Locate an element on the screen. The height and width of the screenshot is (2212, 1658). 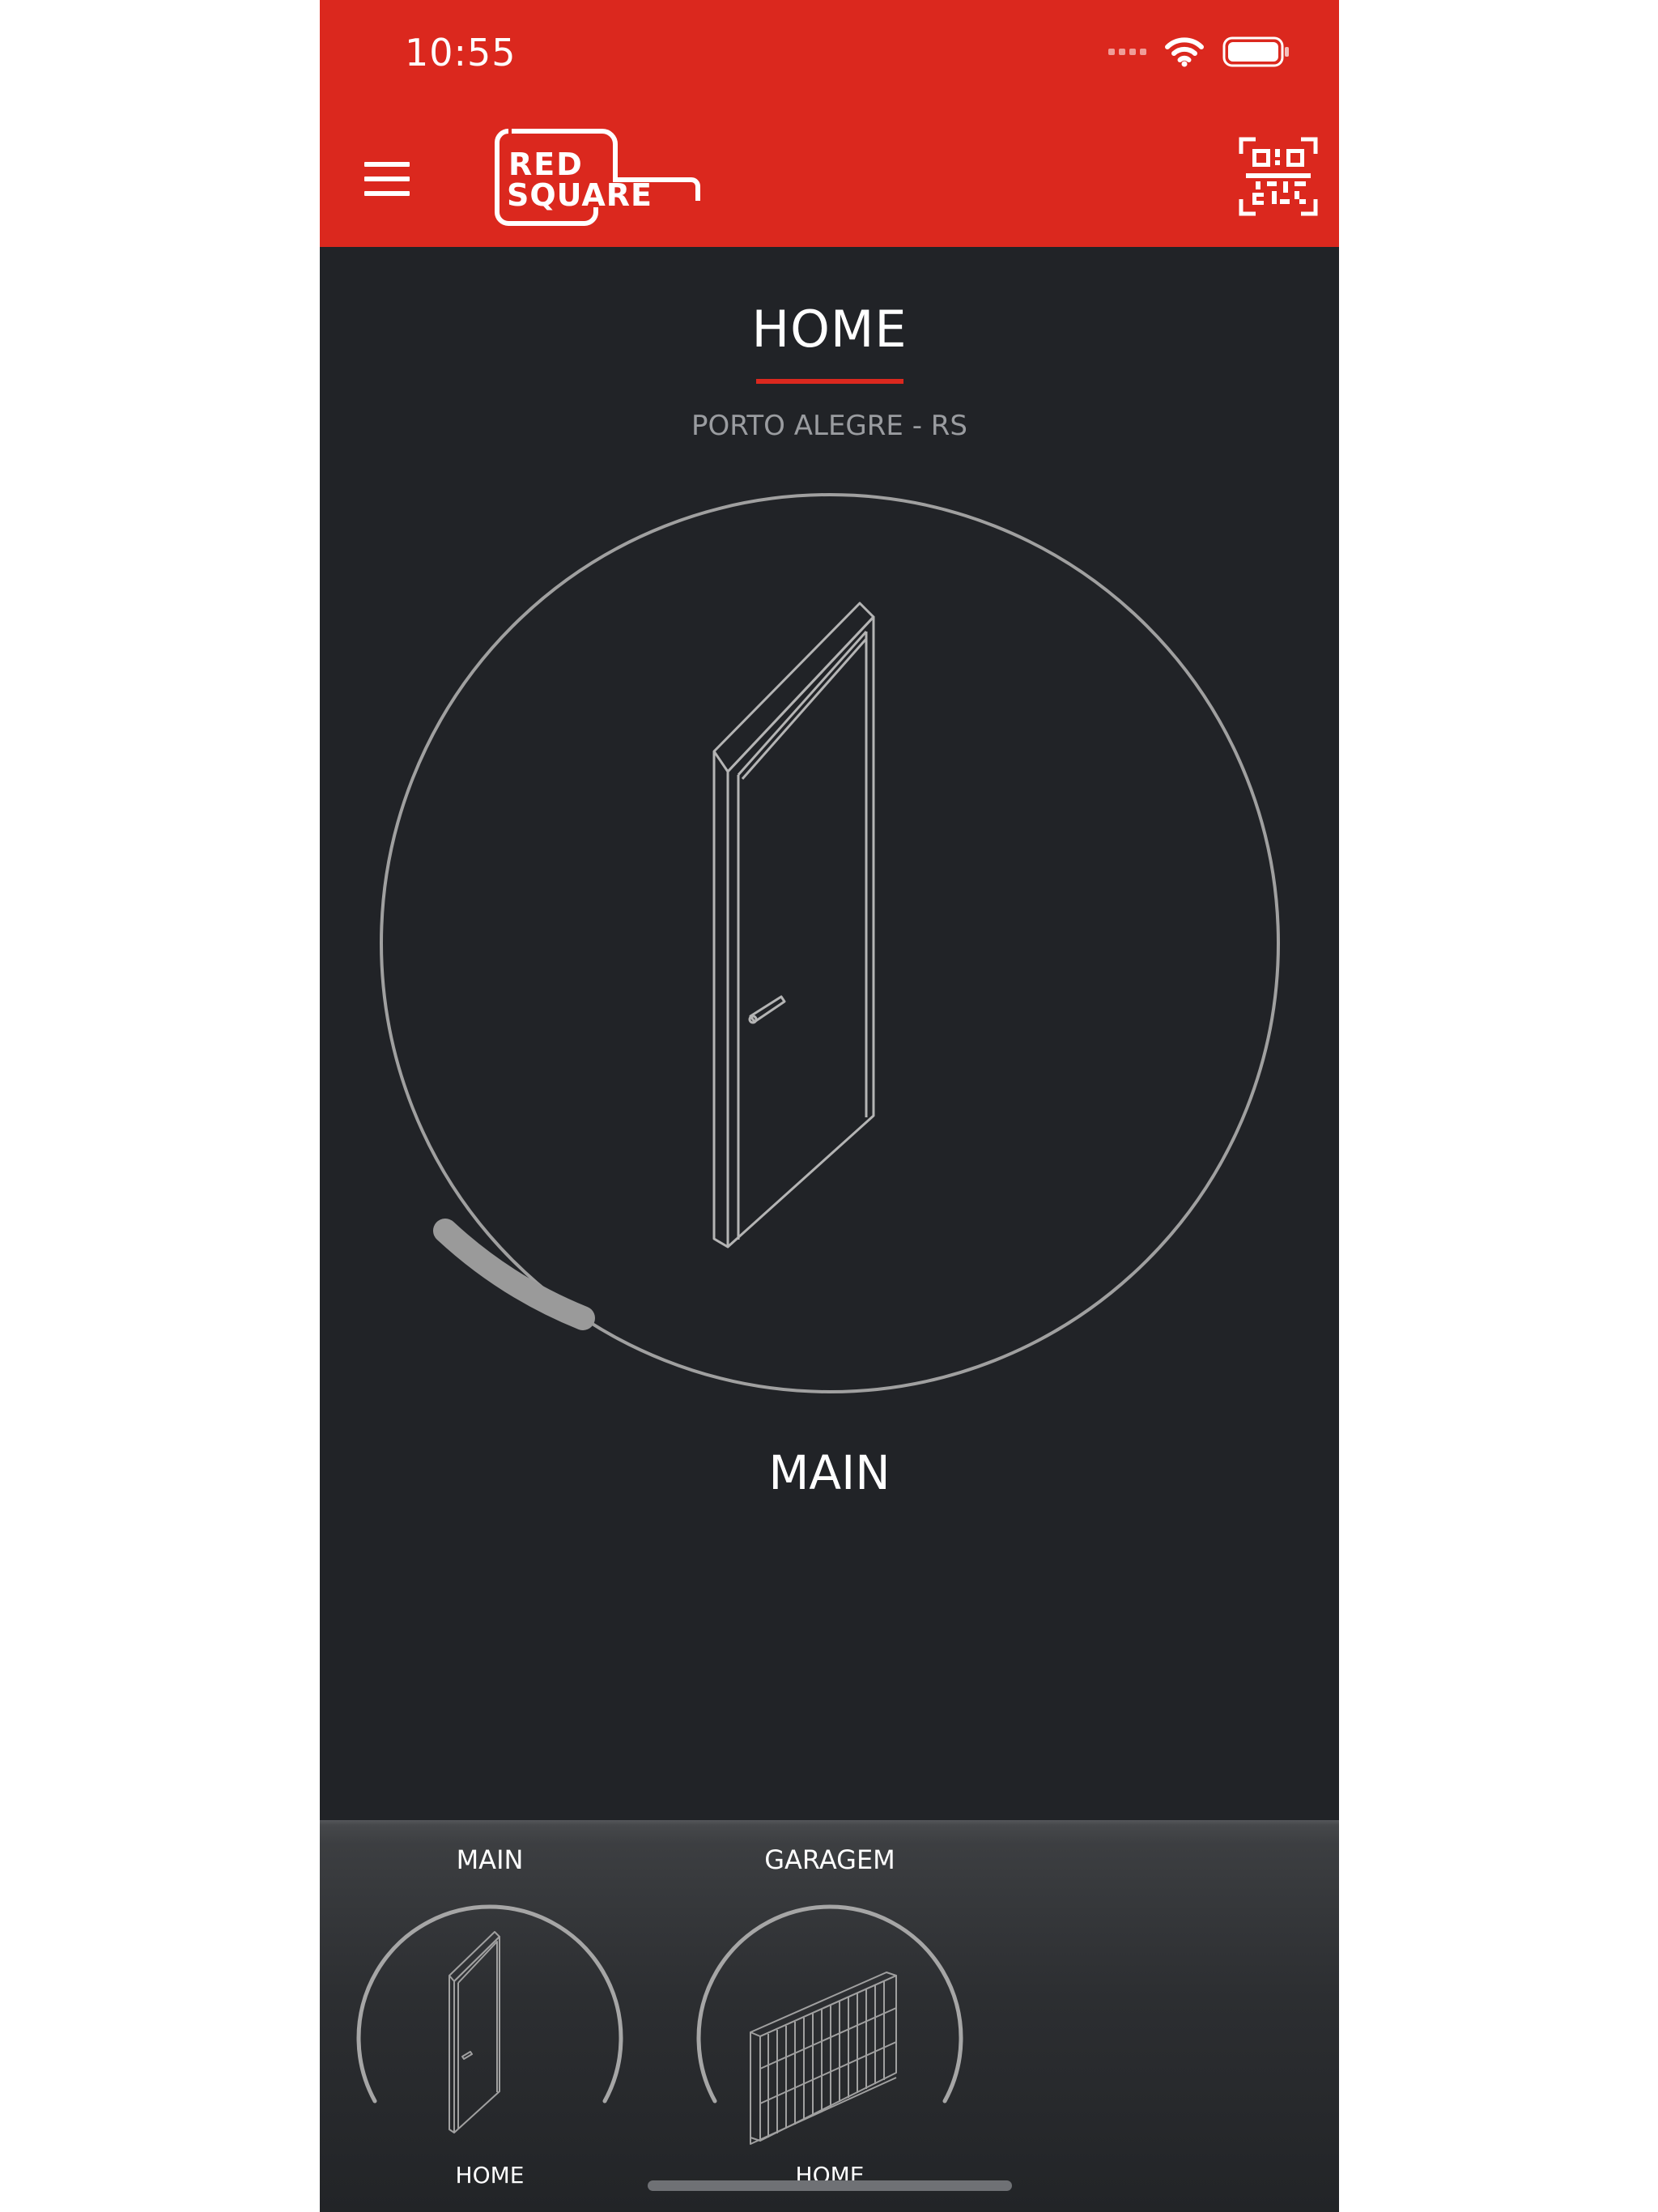
wifi-icon is located at coordinates (1184, 52).